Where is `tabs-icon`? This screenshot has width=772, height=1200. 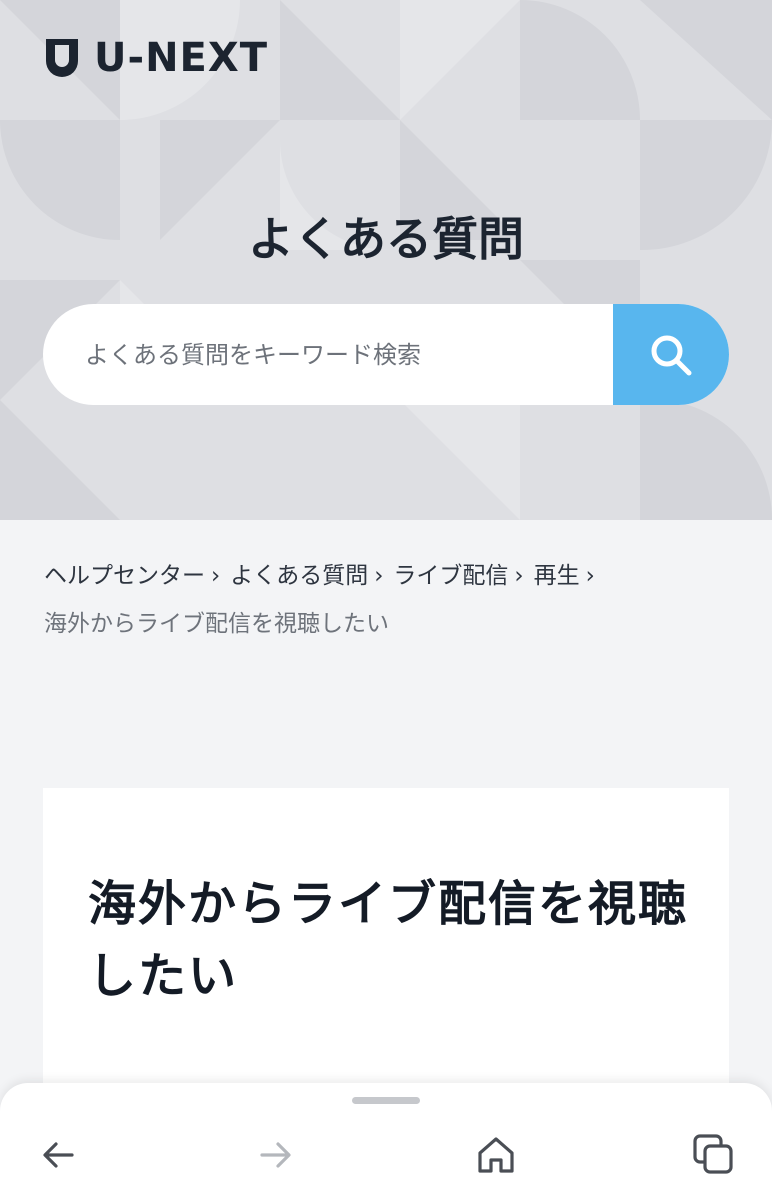
tabs-icon is located at coordinates (713, 1154).